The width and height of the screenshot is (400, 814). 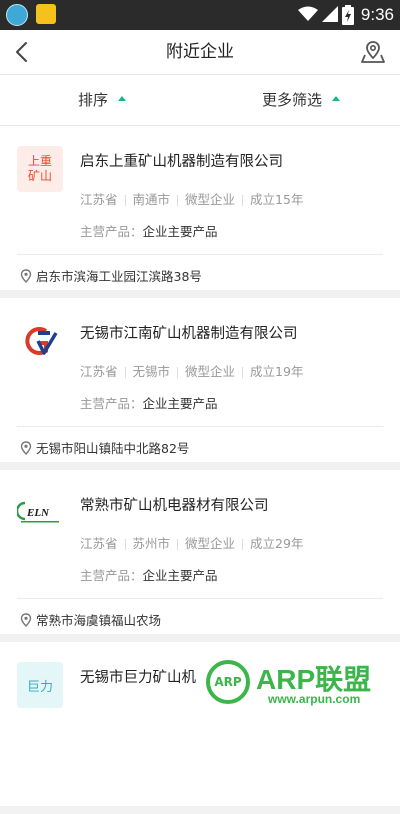 What do you see at coordinates (277, 199) in the screenshot?
I see `tag-founded: 成立15年` at bounding box center [277, 199].